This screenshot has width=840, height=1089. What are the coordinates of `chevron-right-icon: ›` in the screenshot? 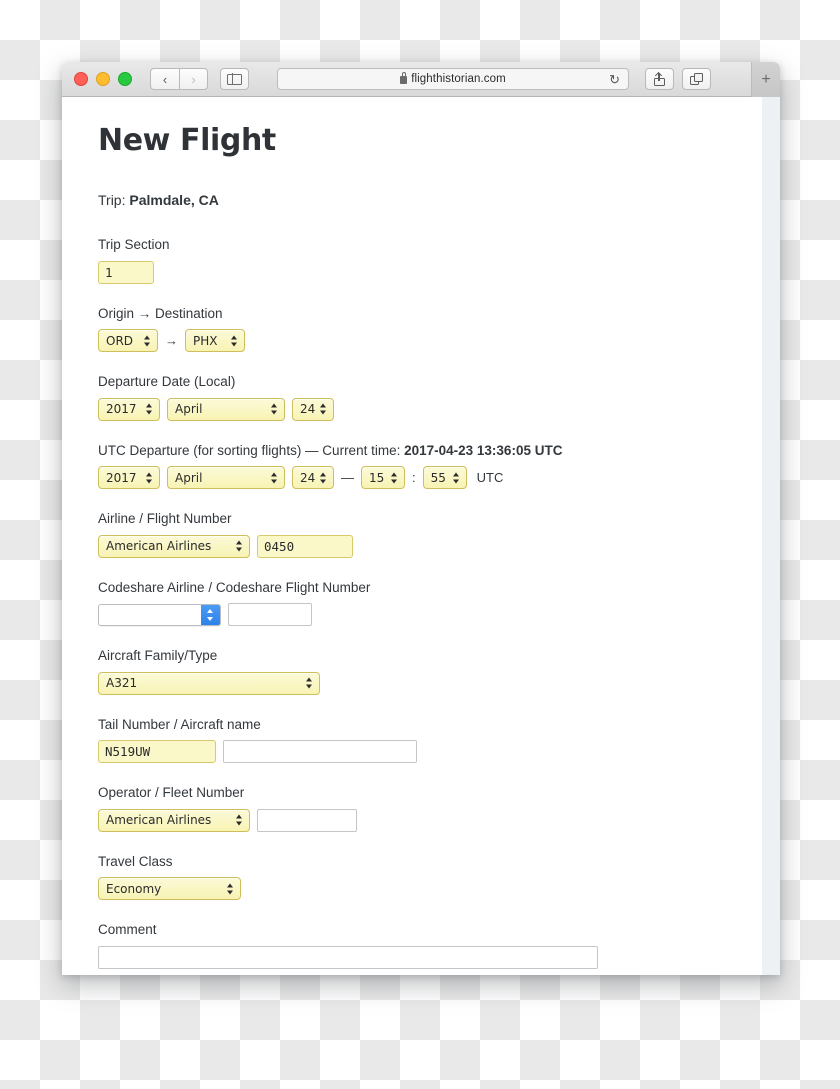 It's located at (193, 79).